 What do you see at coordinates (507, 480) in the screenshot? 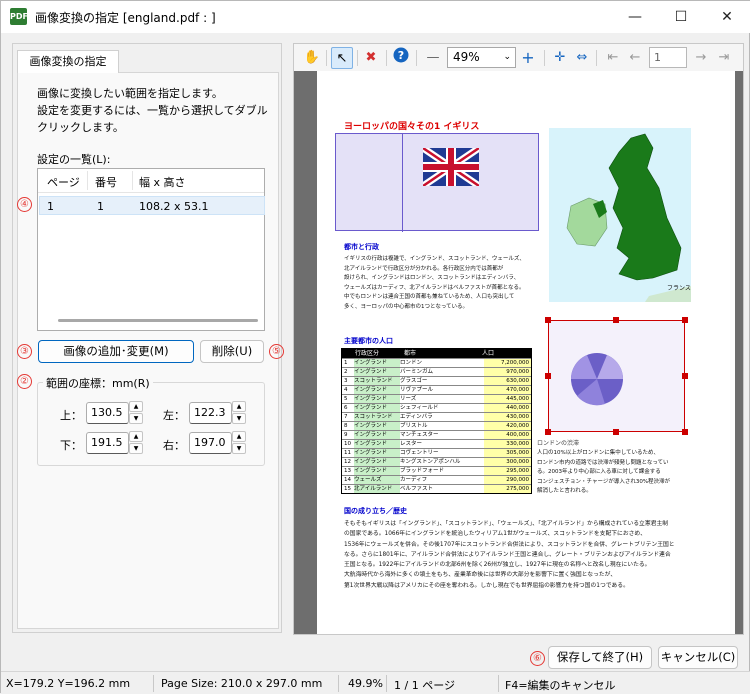
I see `population-table-cell: 290,000` at bounding box center [507, 480].